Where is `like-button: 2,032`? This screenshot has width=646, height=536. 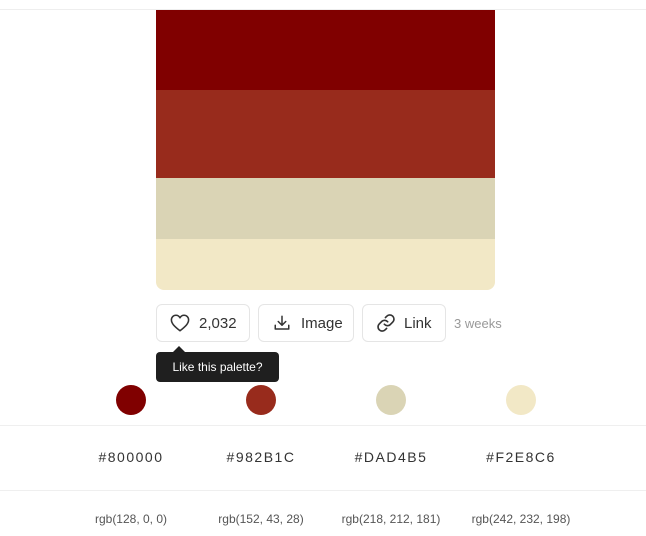 like-button: 2,032 is located at coordinates (203, 323).